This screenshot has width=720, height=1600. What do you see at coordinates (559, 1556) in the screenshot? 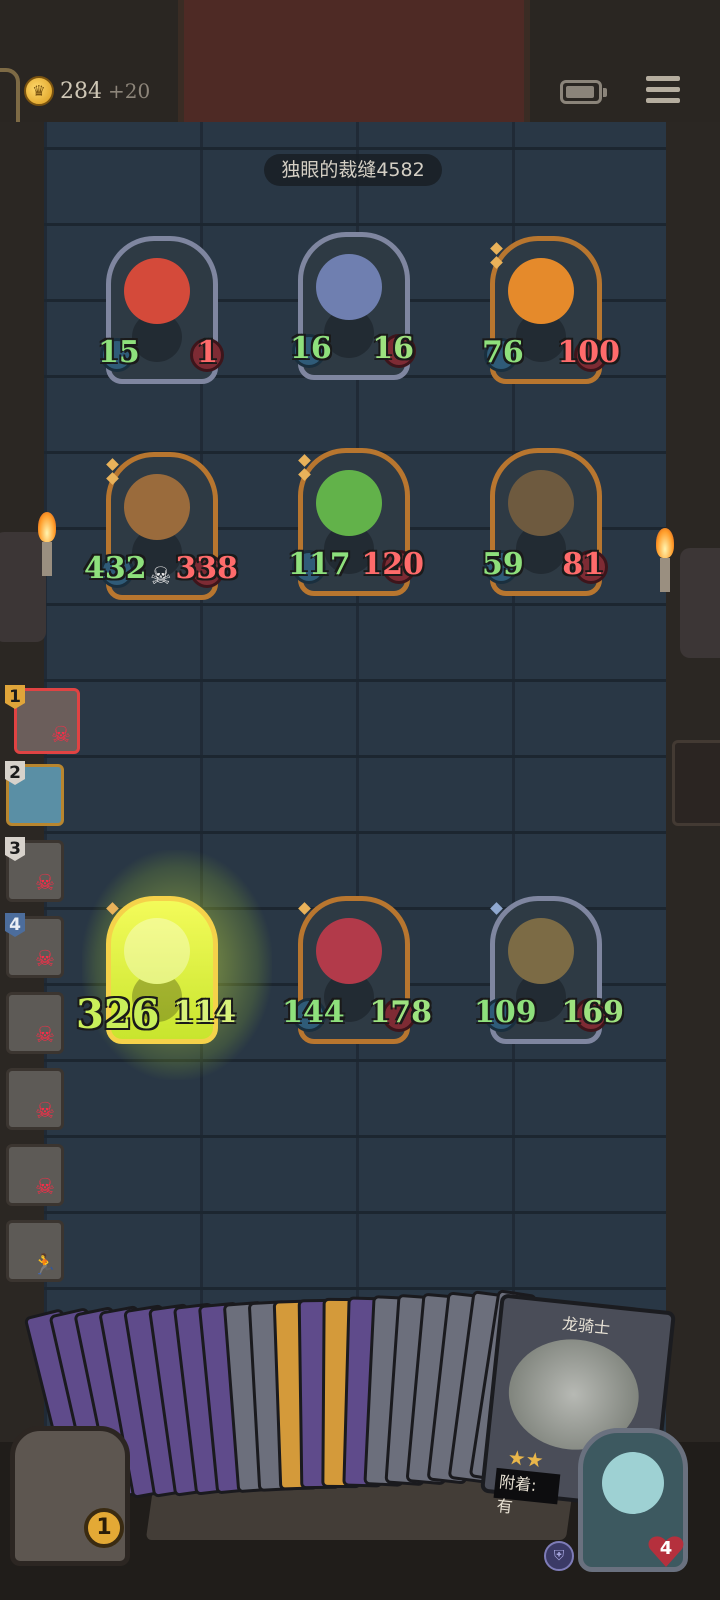
I see `shield-icon: ⛨` at bounding box center [559, 1556].